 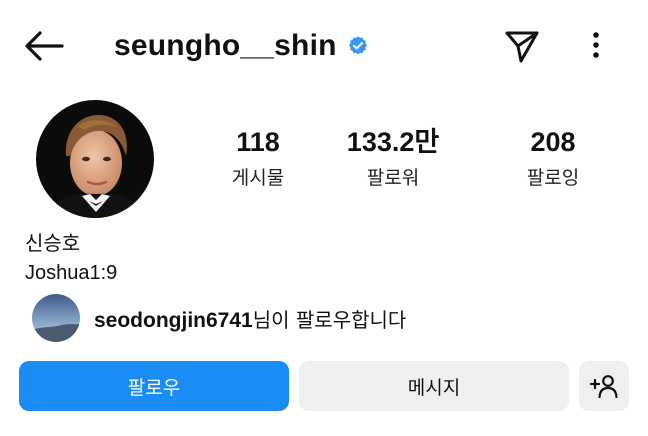 I want to click on mutual-follower-avatar, so click(x=56, y=318).